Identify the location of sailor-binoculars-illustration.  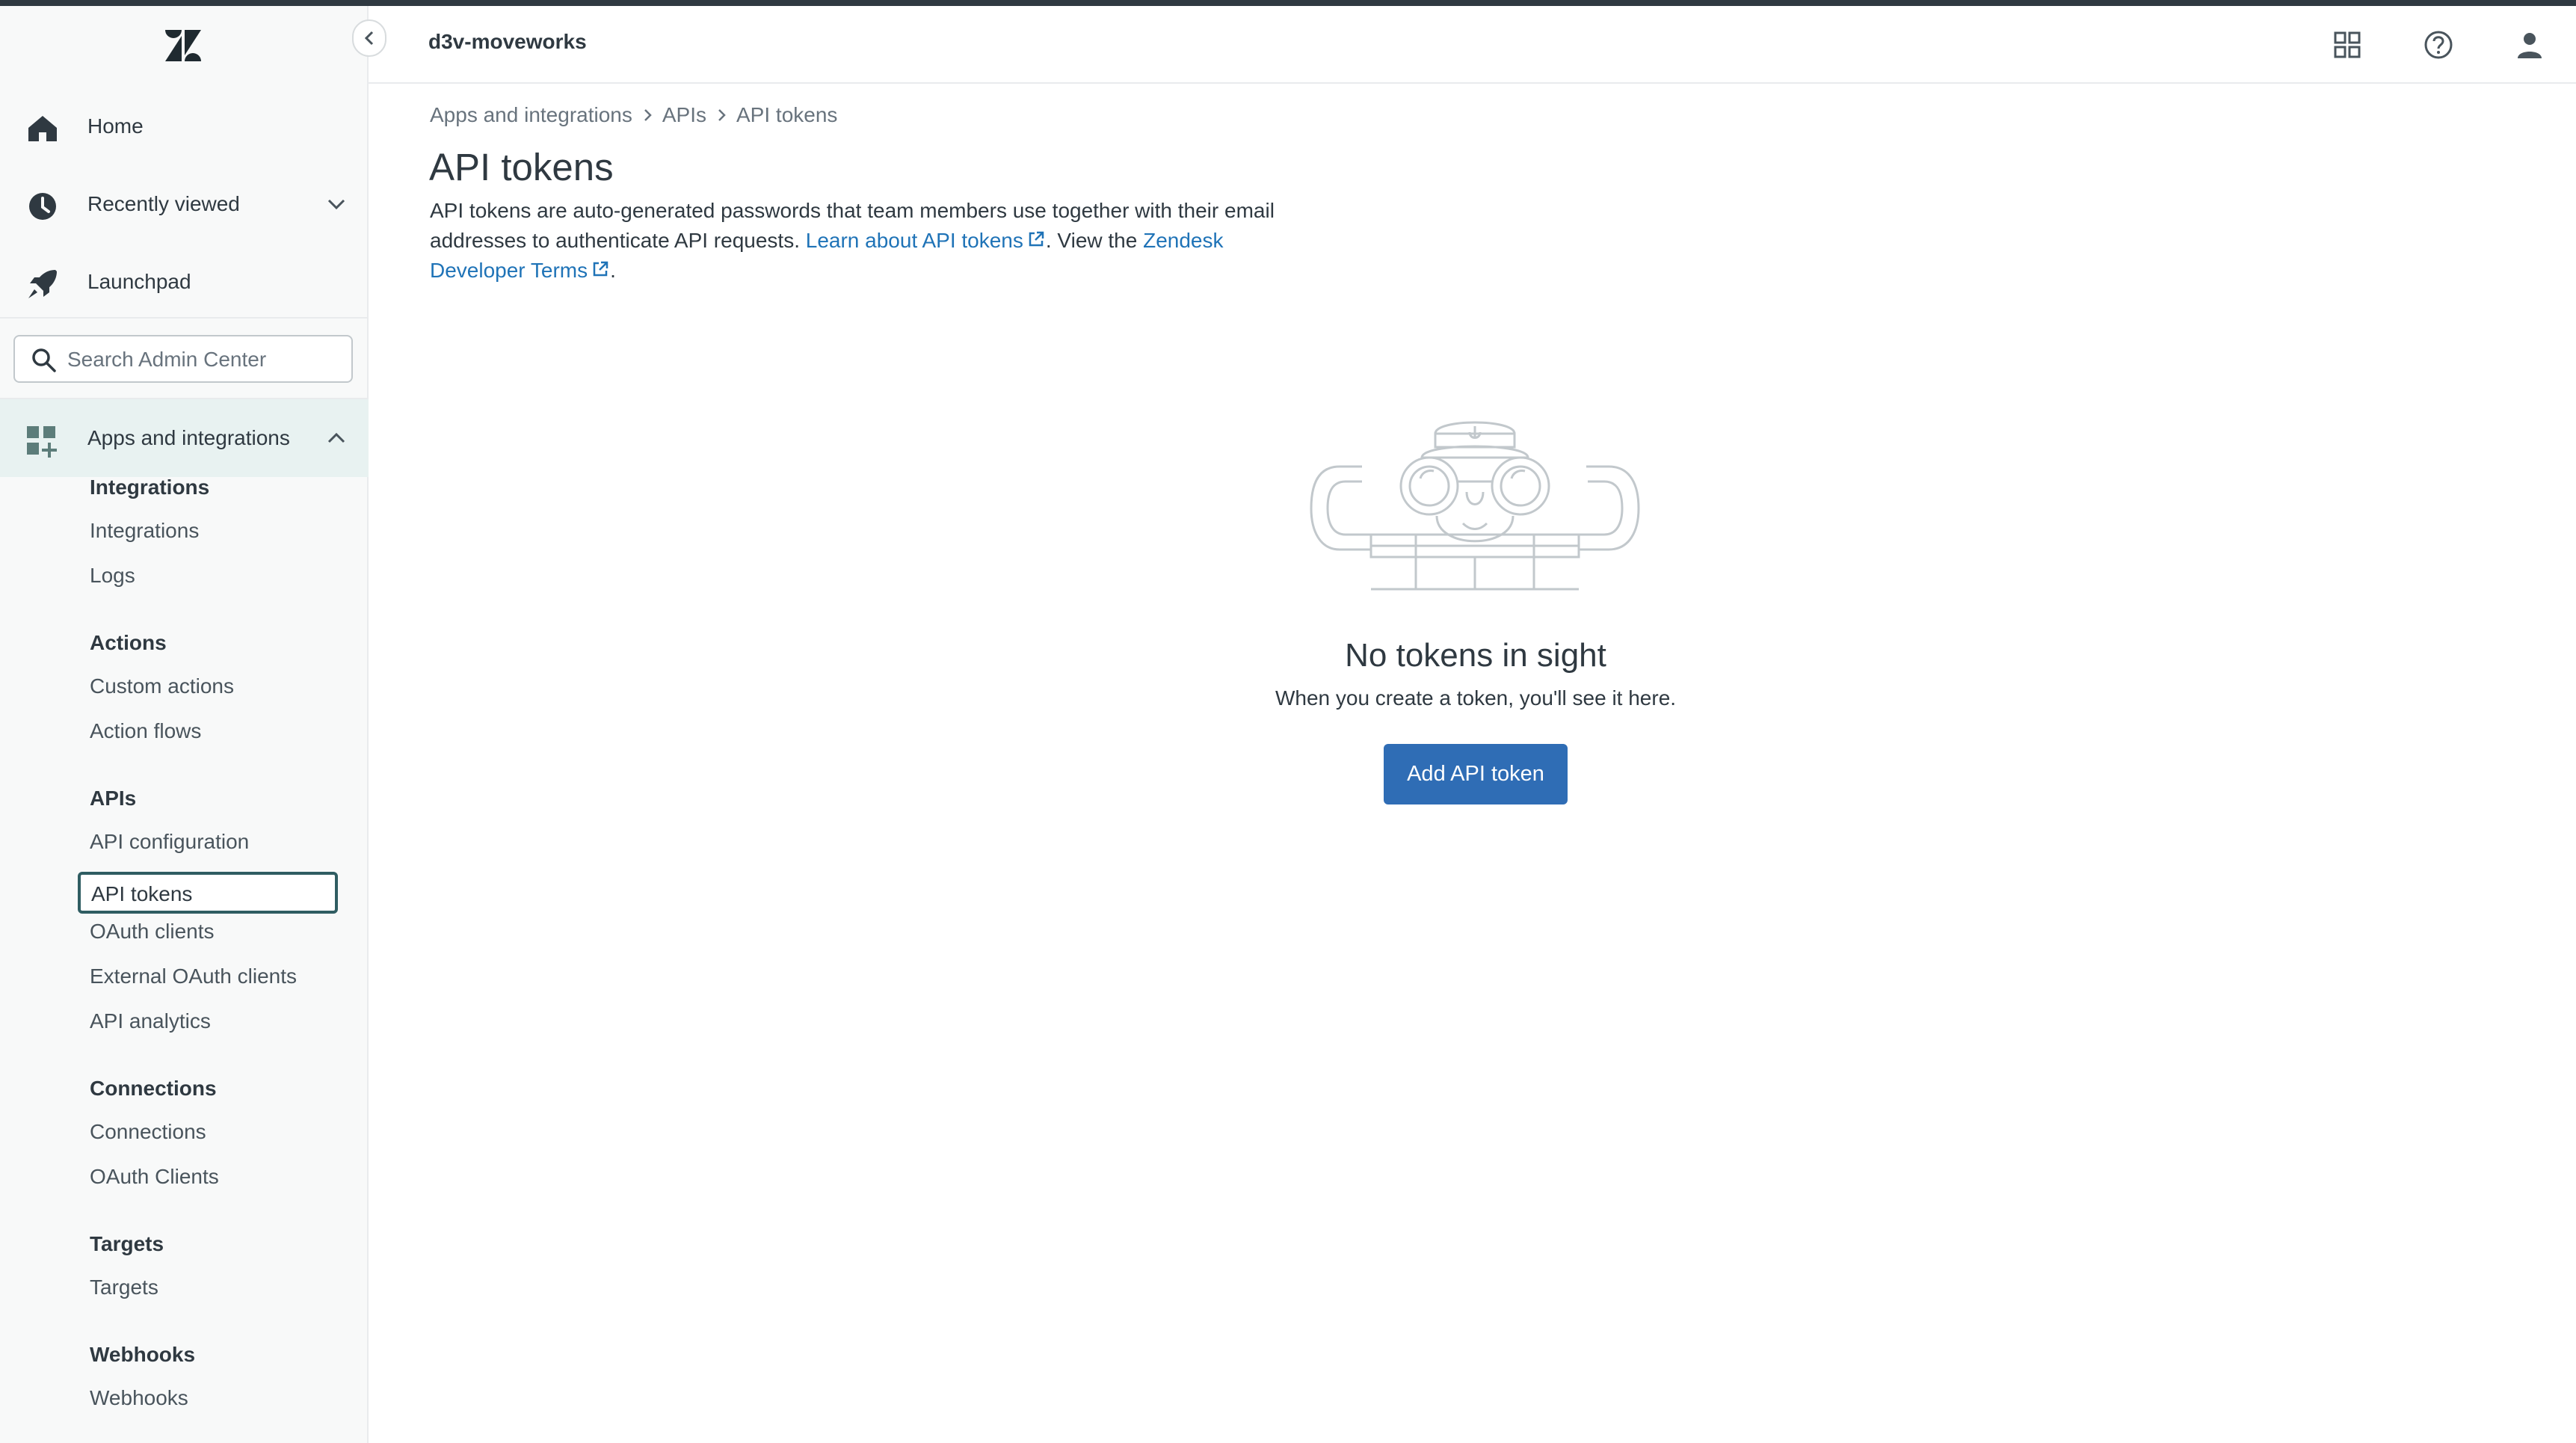
(1475, 506).